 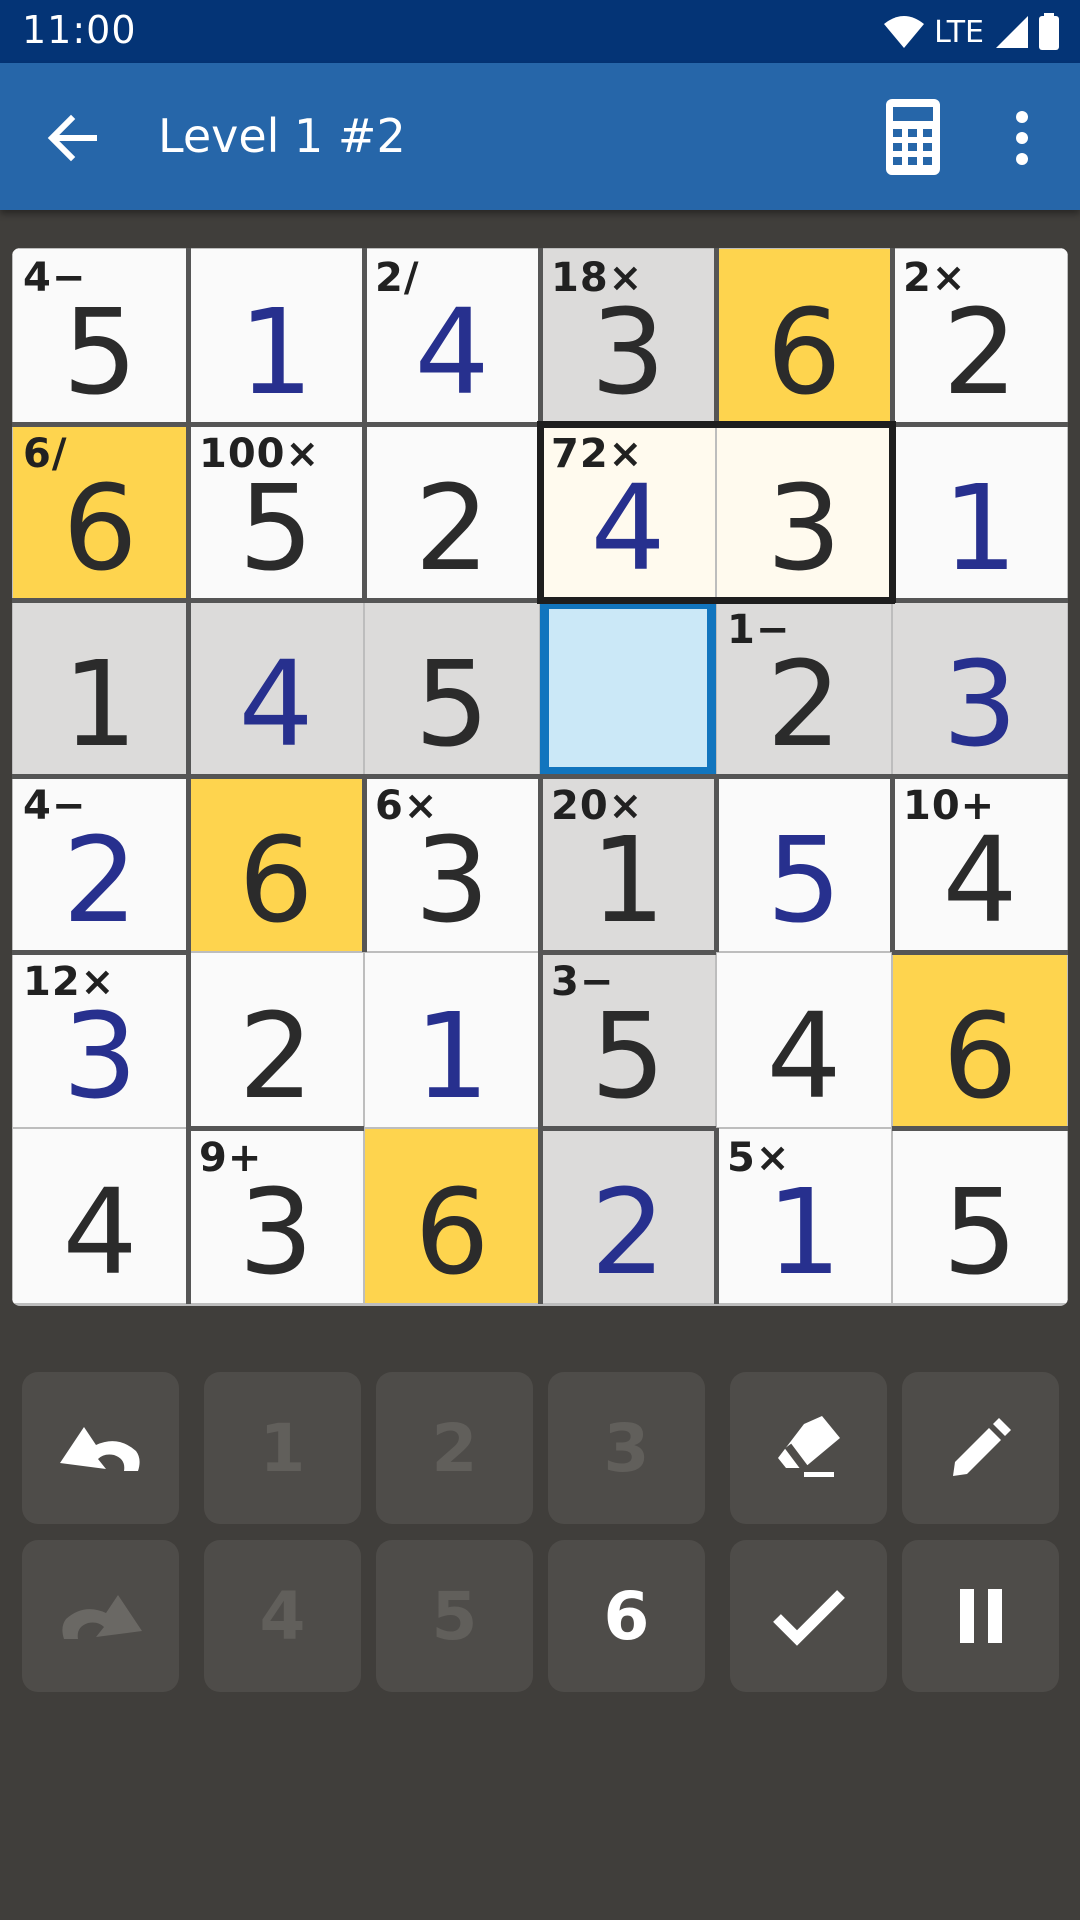 I want to click on check-icon, so click(x=808, y=1616).